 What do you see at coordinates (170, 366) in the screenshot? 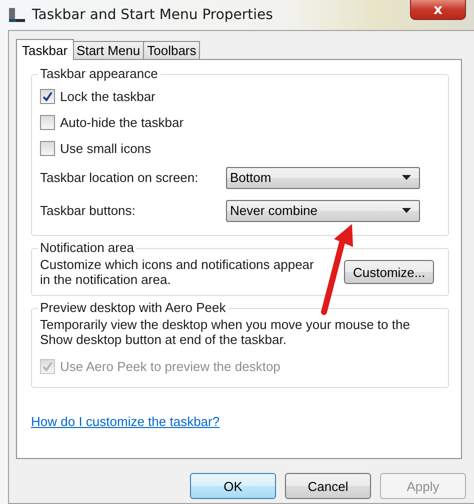
I see `checkbox-label: Use Aero Peek to preview the desktop` at bounding box center [170, 366].